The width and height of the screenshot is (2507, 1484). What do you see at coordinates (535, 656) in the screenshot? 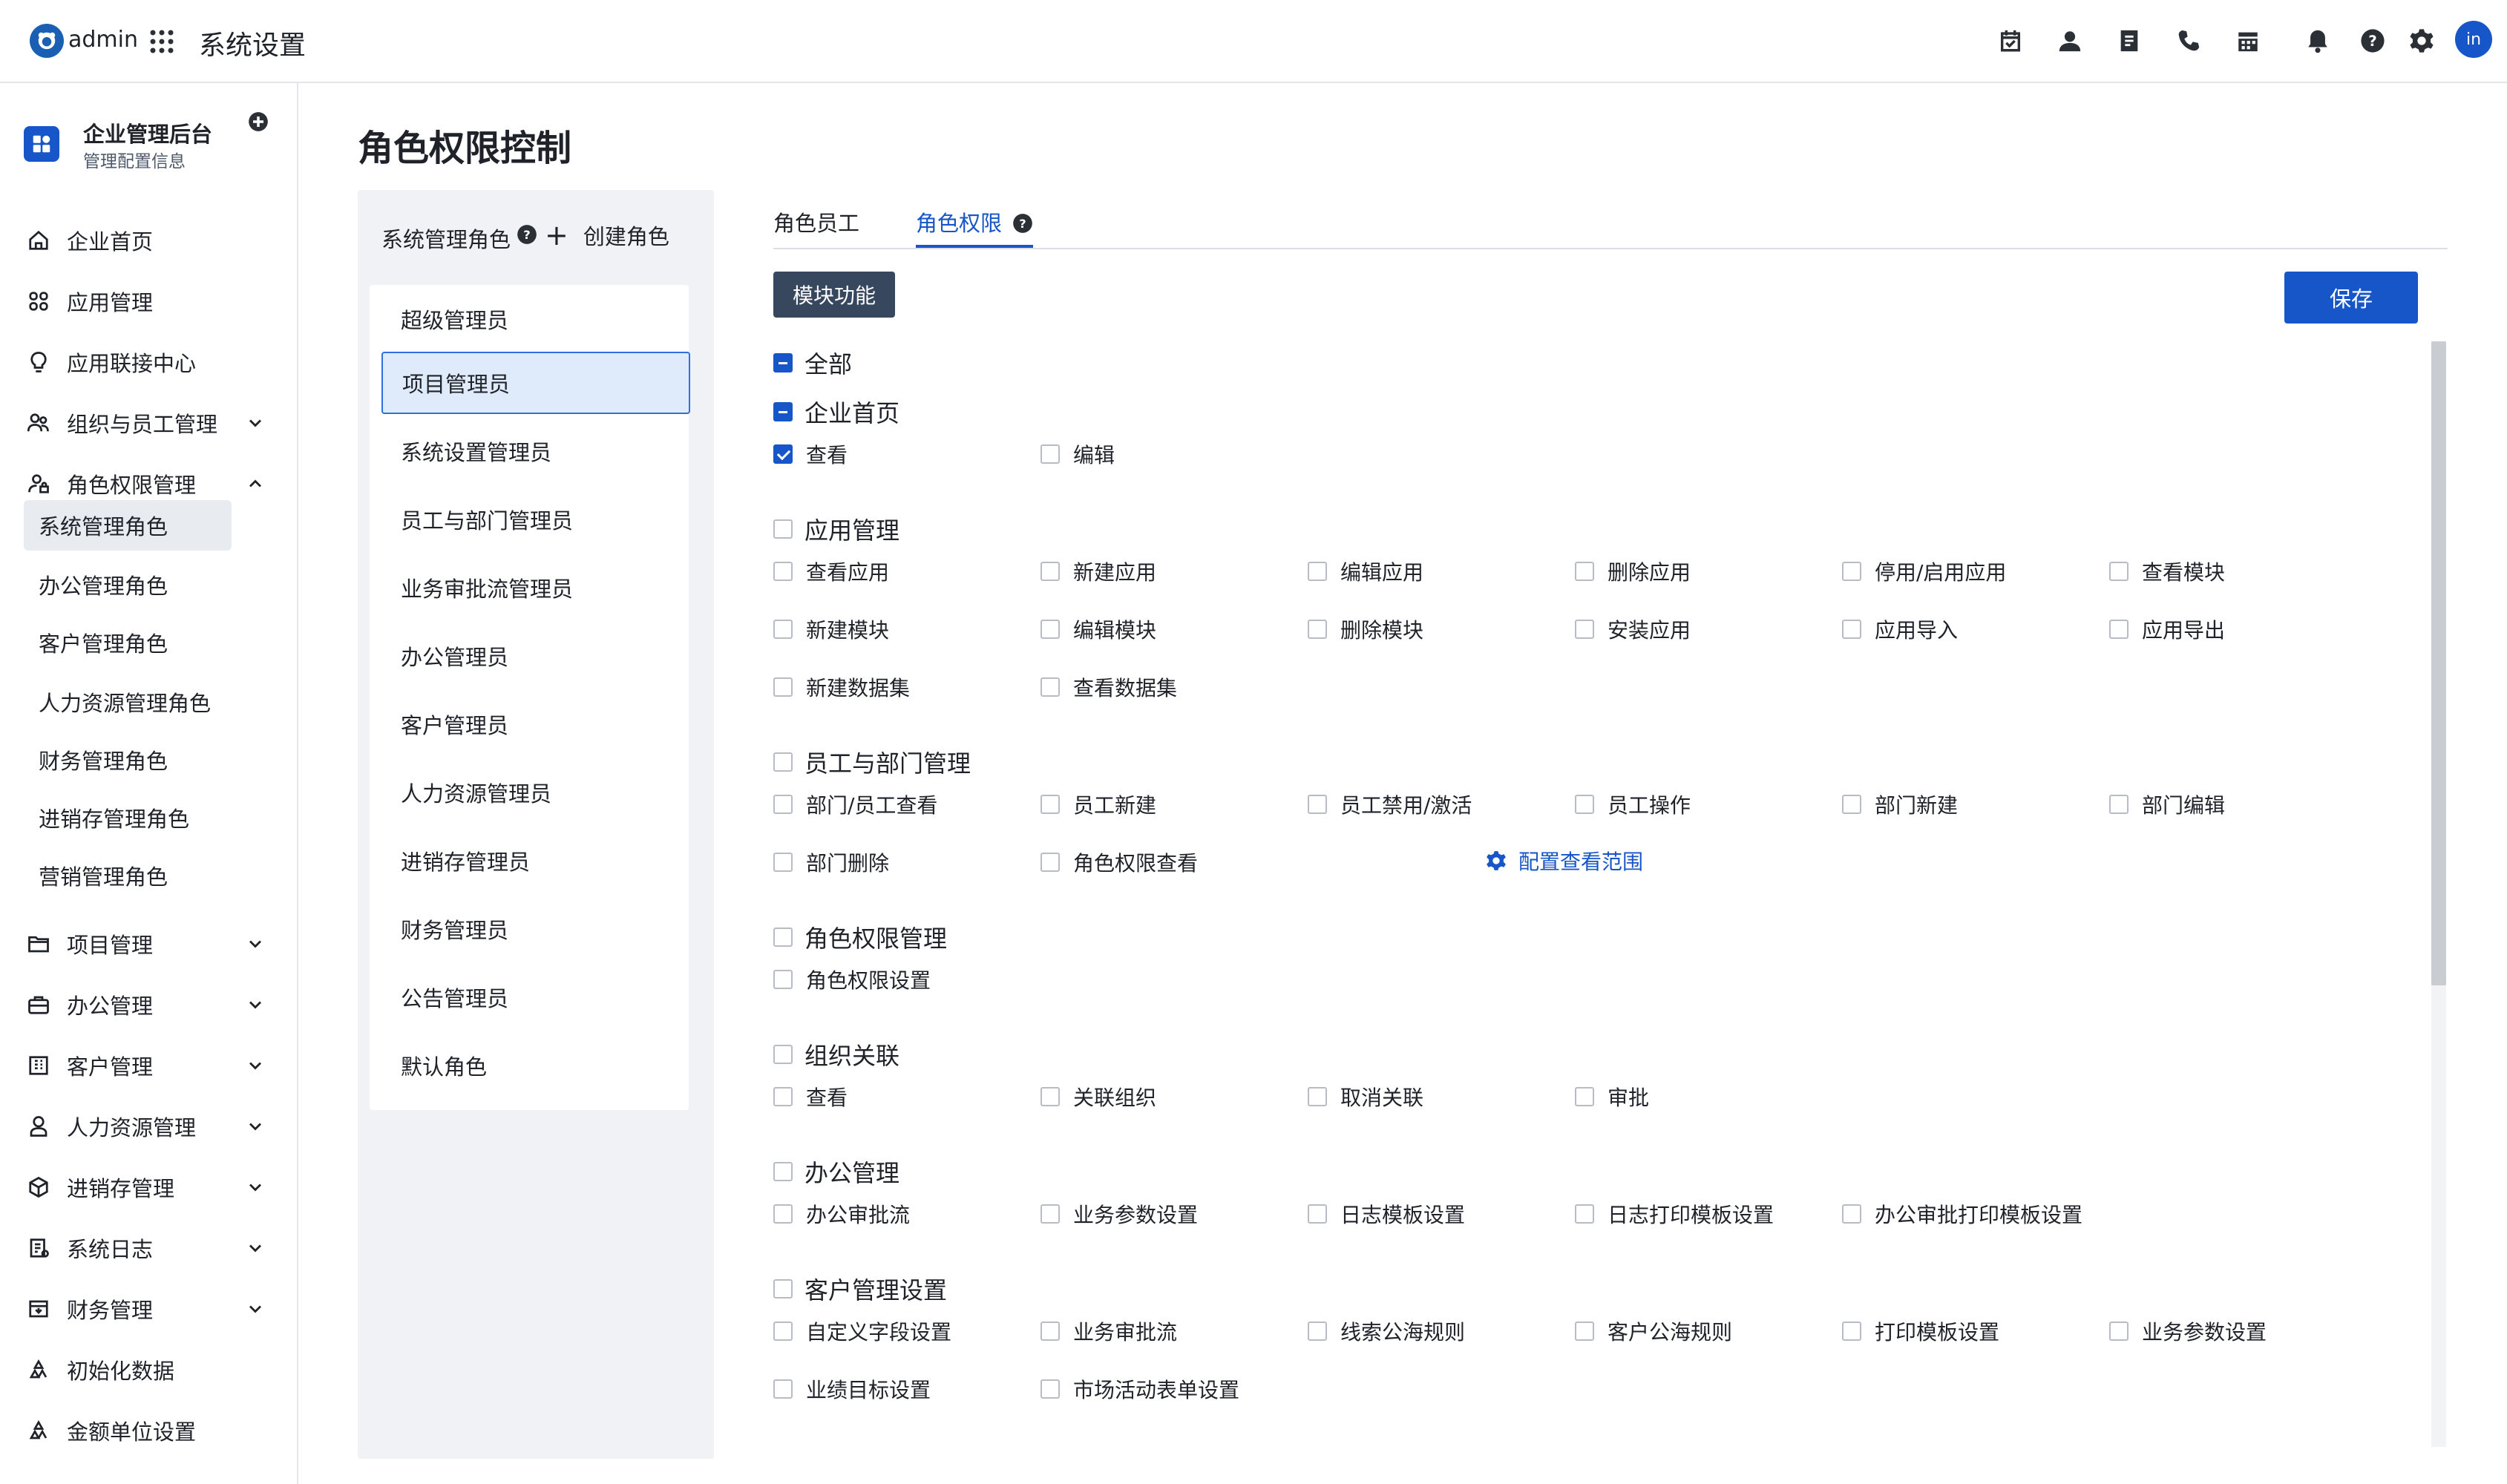
I see `role-item: 办公管理员` at bounding box center [535, 656].